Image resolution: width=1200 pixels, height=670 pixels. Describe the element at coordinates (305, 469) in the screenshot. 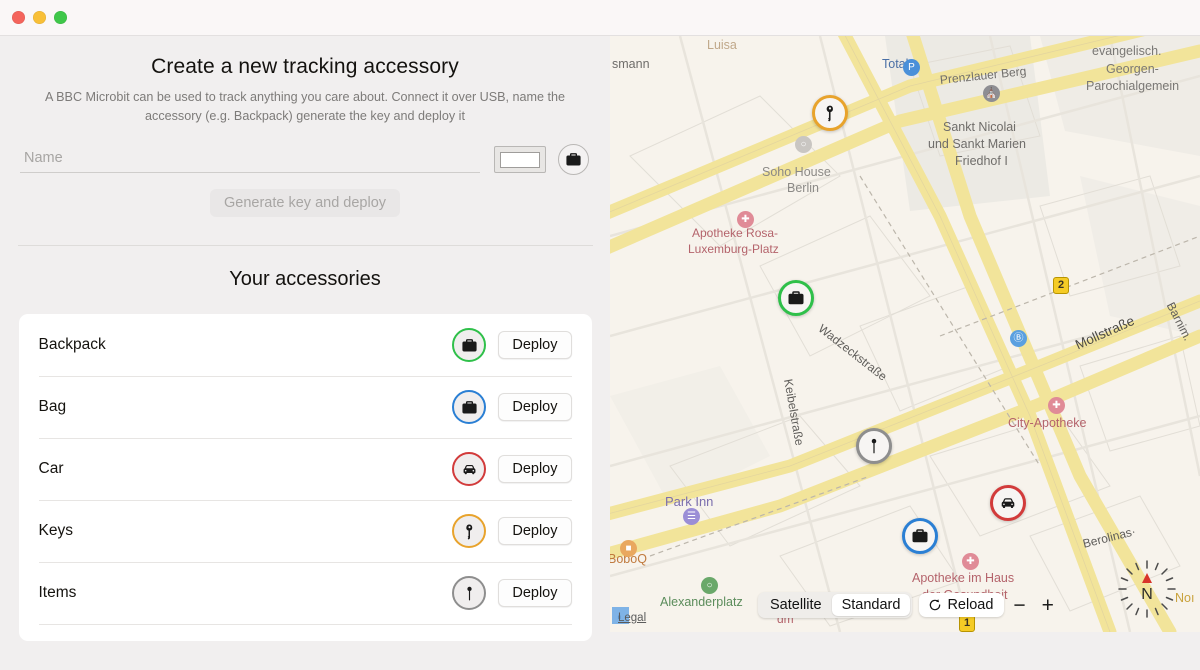

I see `accessory-row: Car Deploy` at that location.